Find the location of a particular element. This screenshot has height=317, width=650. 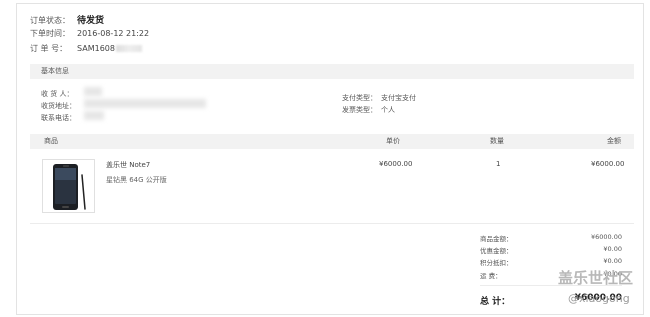

order-number-redacted is located at coordinates (128, 48).